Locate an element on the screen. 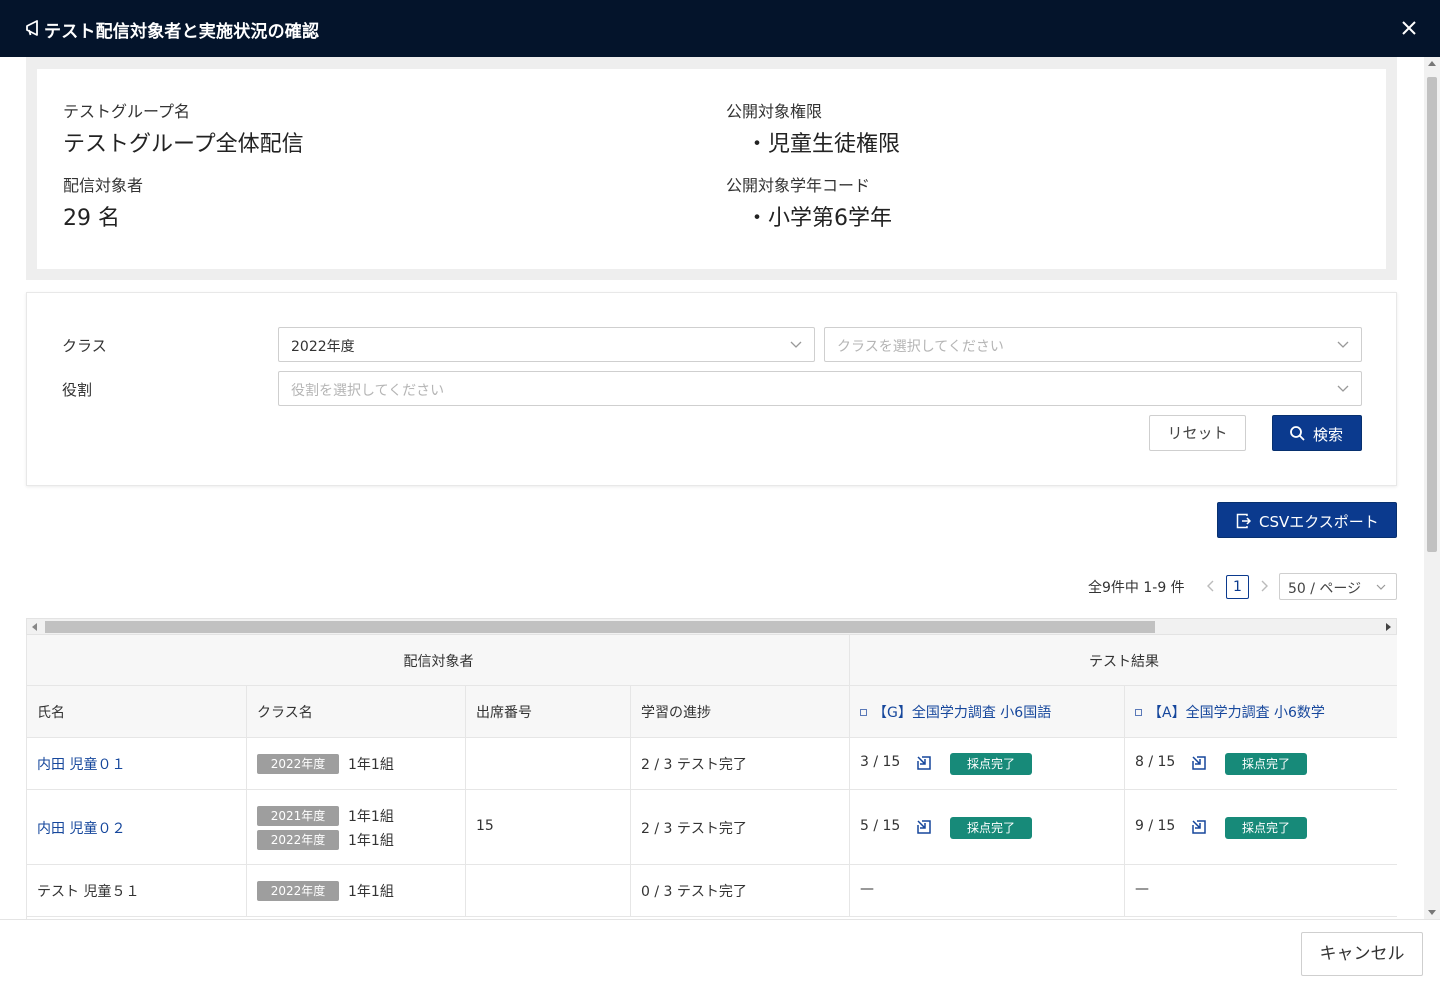 The width and height of the screenshot is (1440, 985). column-header-test1-link: 【G】全国学力調査 小6国語 is located at coordinates (955, 712).